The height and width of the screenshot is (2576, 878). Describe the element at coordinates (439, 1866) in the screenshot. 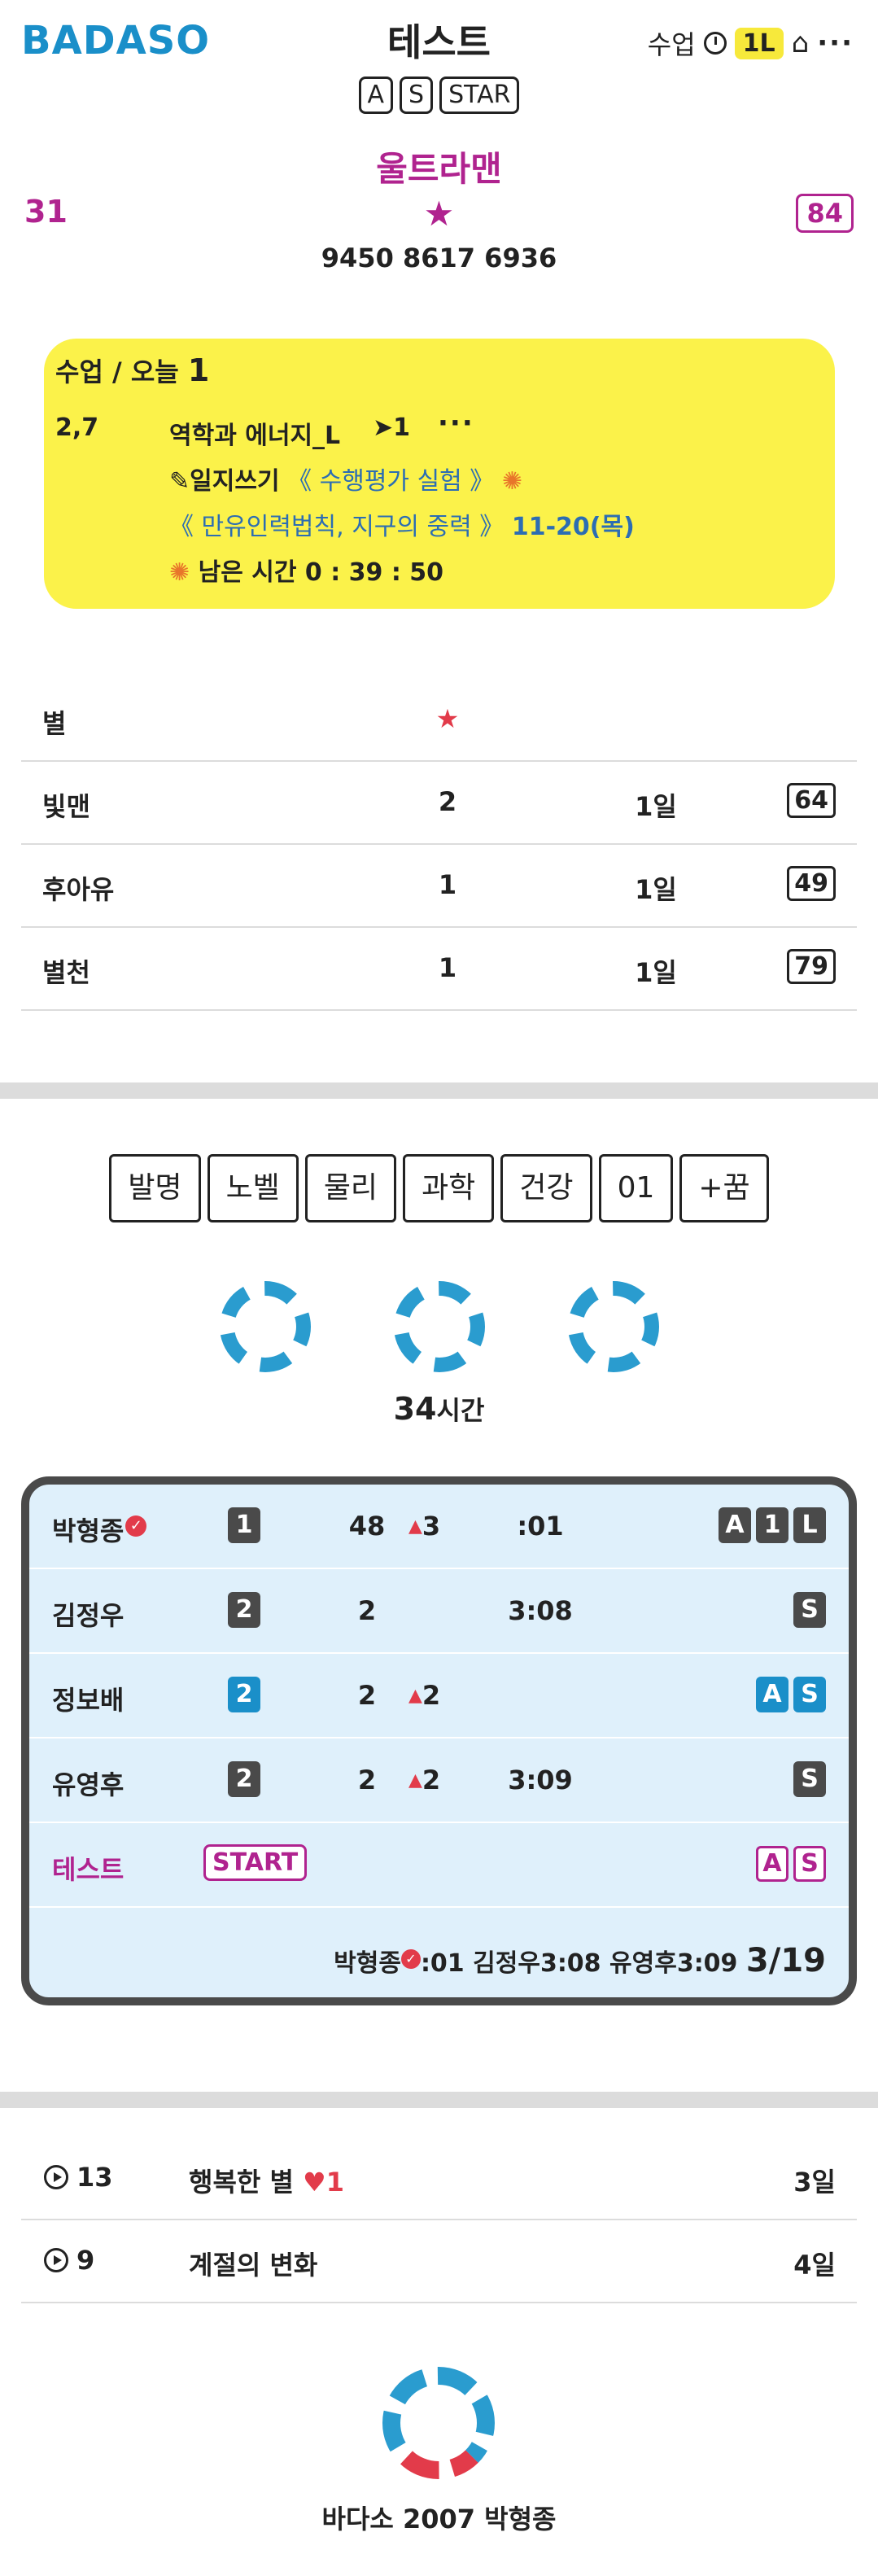

I see `leaderboard-self-row: 테스트 START A S` at that location.